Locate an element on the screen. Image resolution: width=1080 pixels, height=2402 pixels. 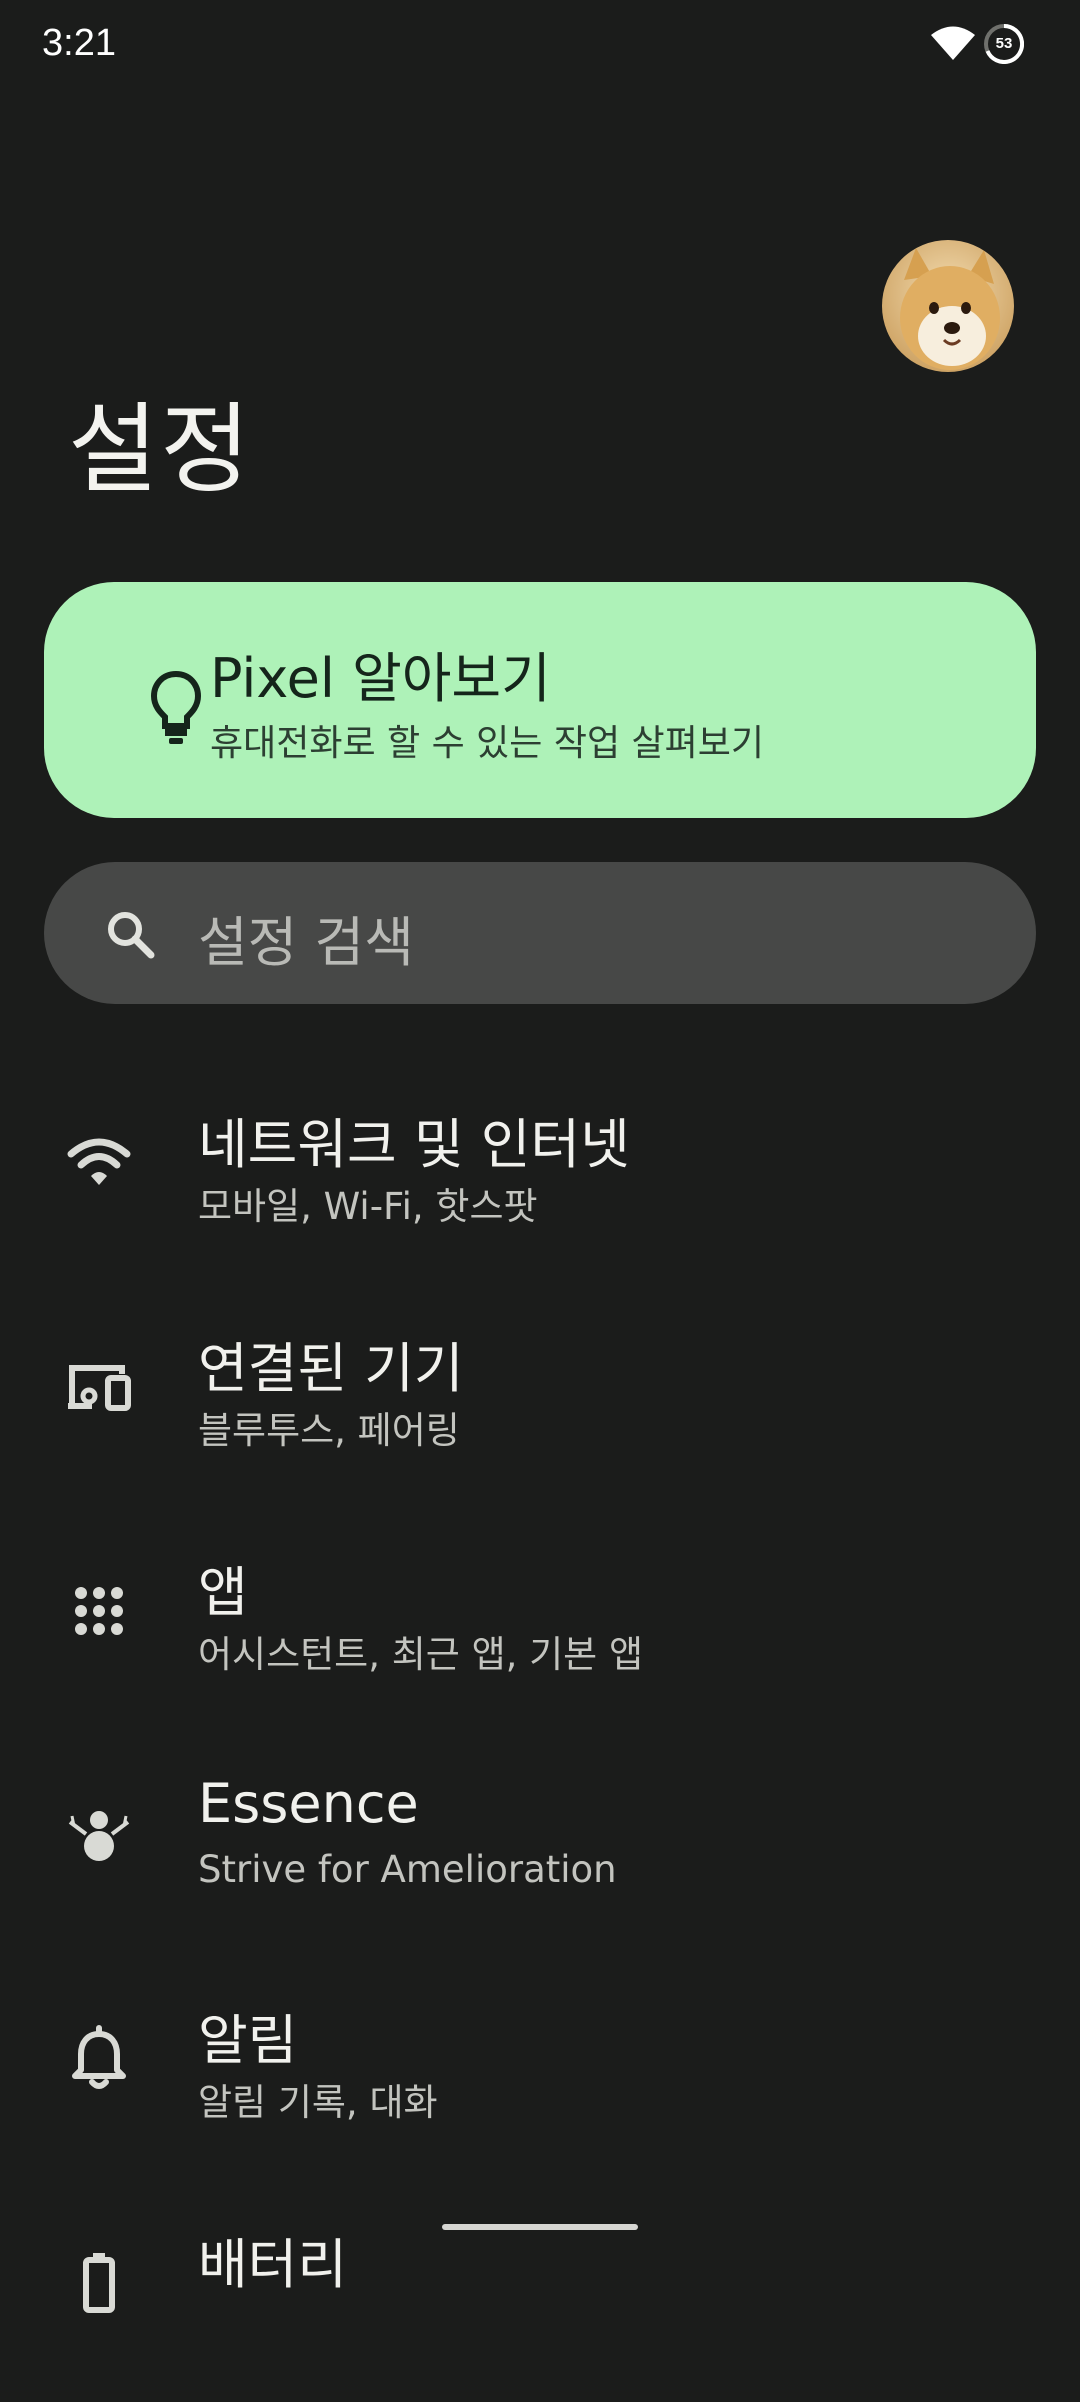
settings-item-notifications: 알림 알림 기록, 대화 is located at coordinates (540, 2066).